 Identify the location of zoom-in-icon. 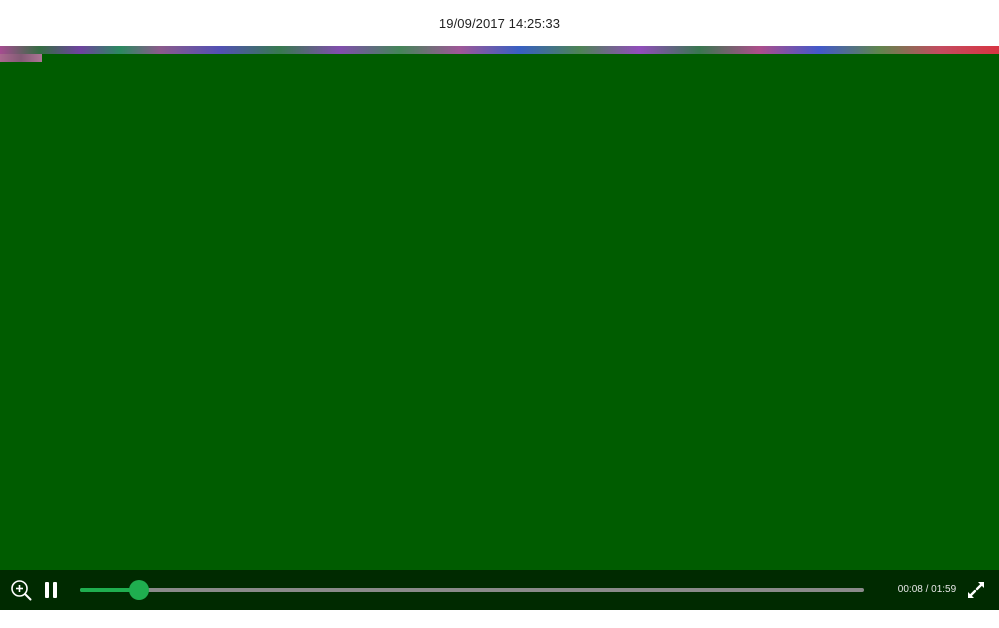
(21, 590).